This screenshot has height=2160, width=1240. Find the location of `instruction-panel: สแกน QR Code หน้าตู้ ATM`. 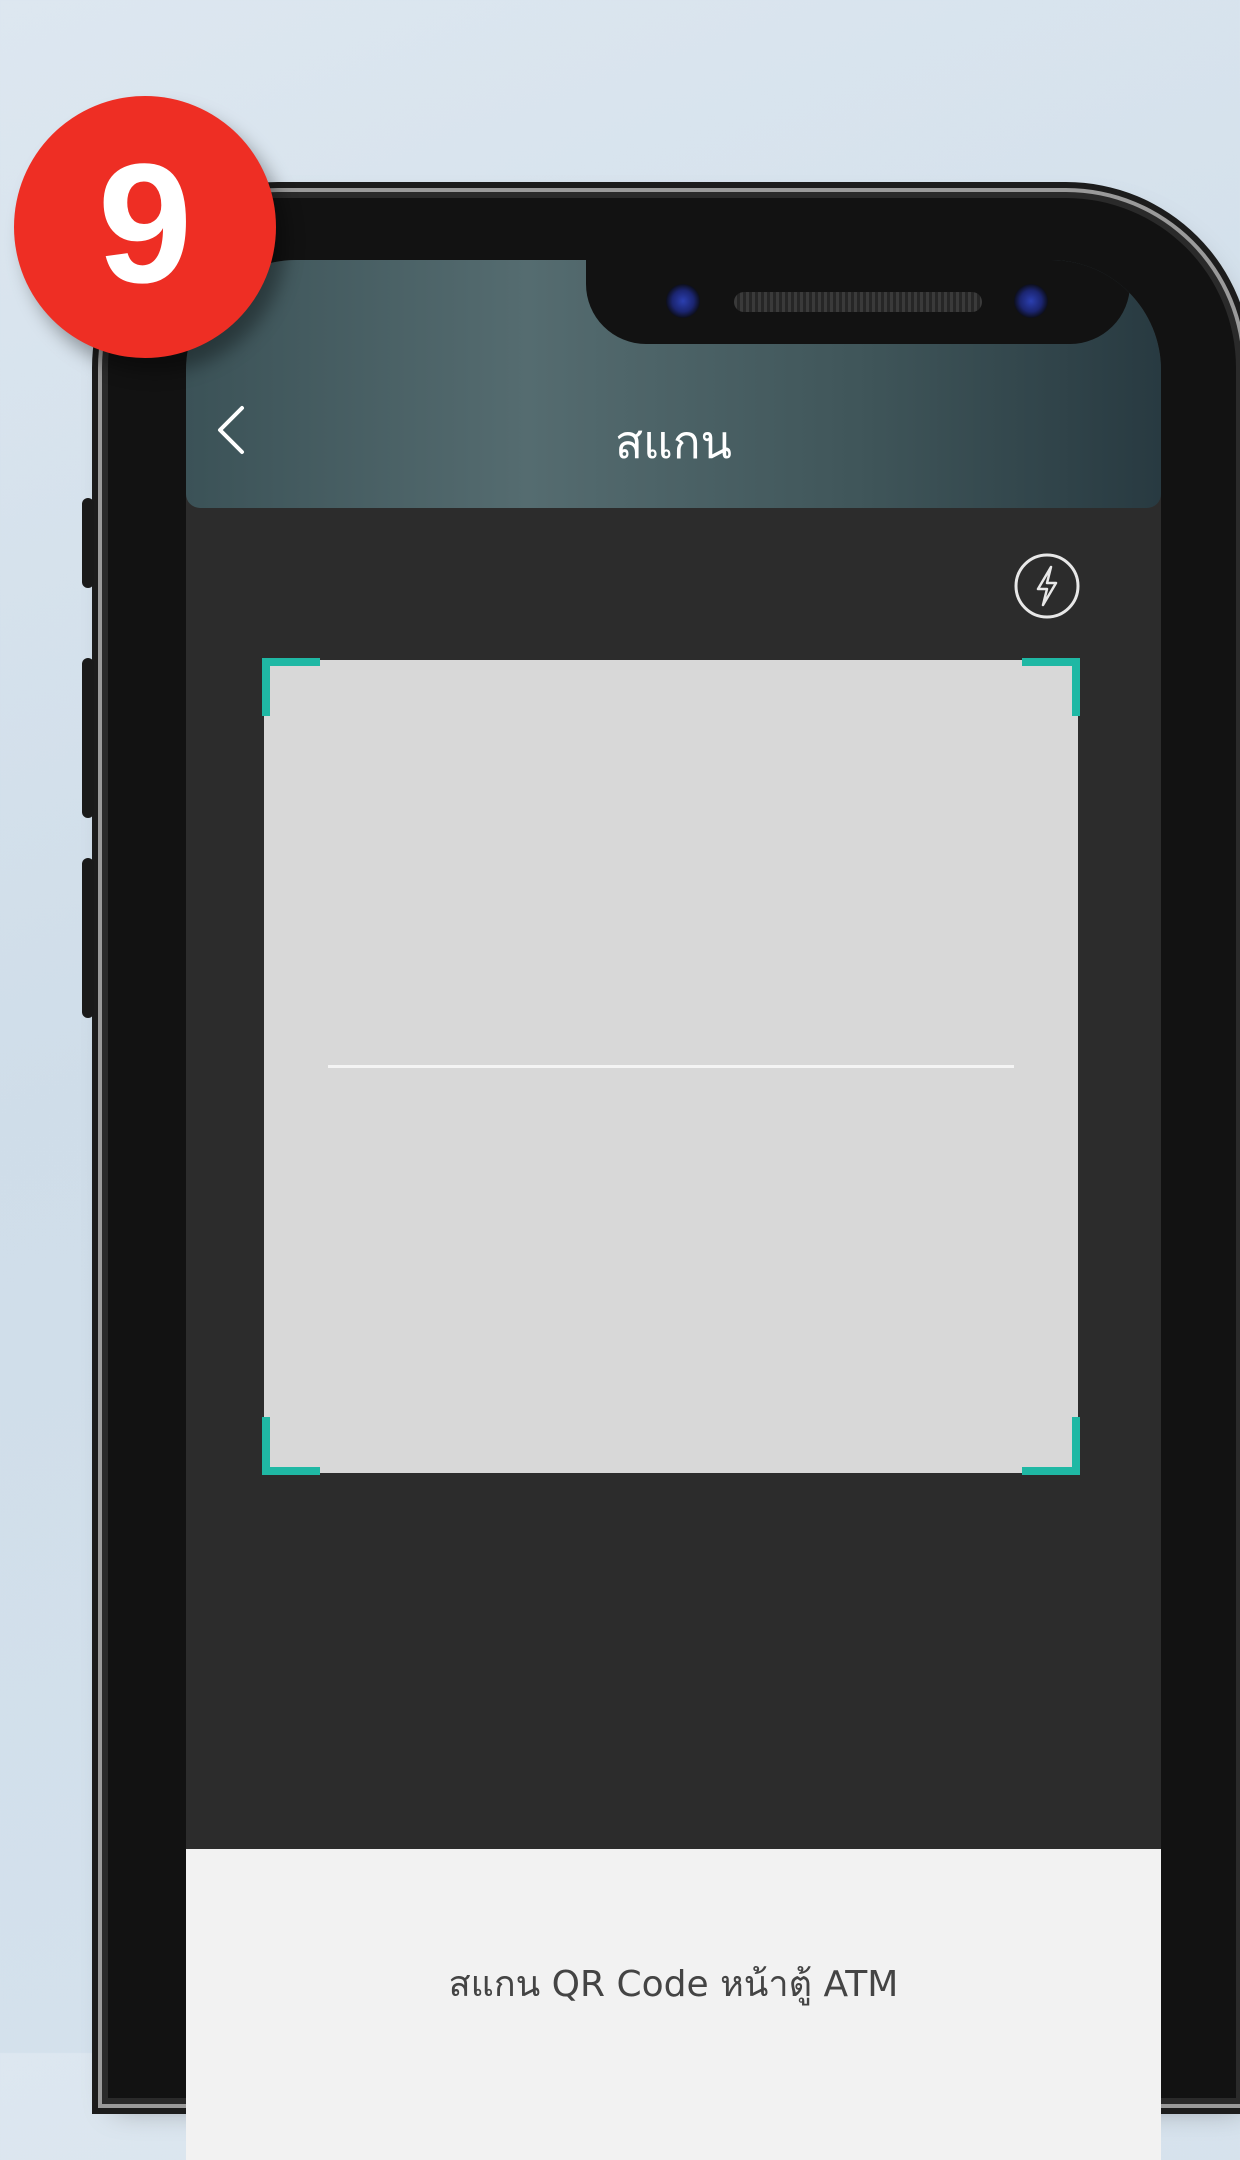

instruction-panel: สแกน QR Code หน้าตู้ ATM is located at coordinates (673, 2004).